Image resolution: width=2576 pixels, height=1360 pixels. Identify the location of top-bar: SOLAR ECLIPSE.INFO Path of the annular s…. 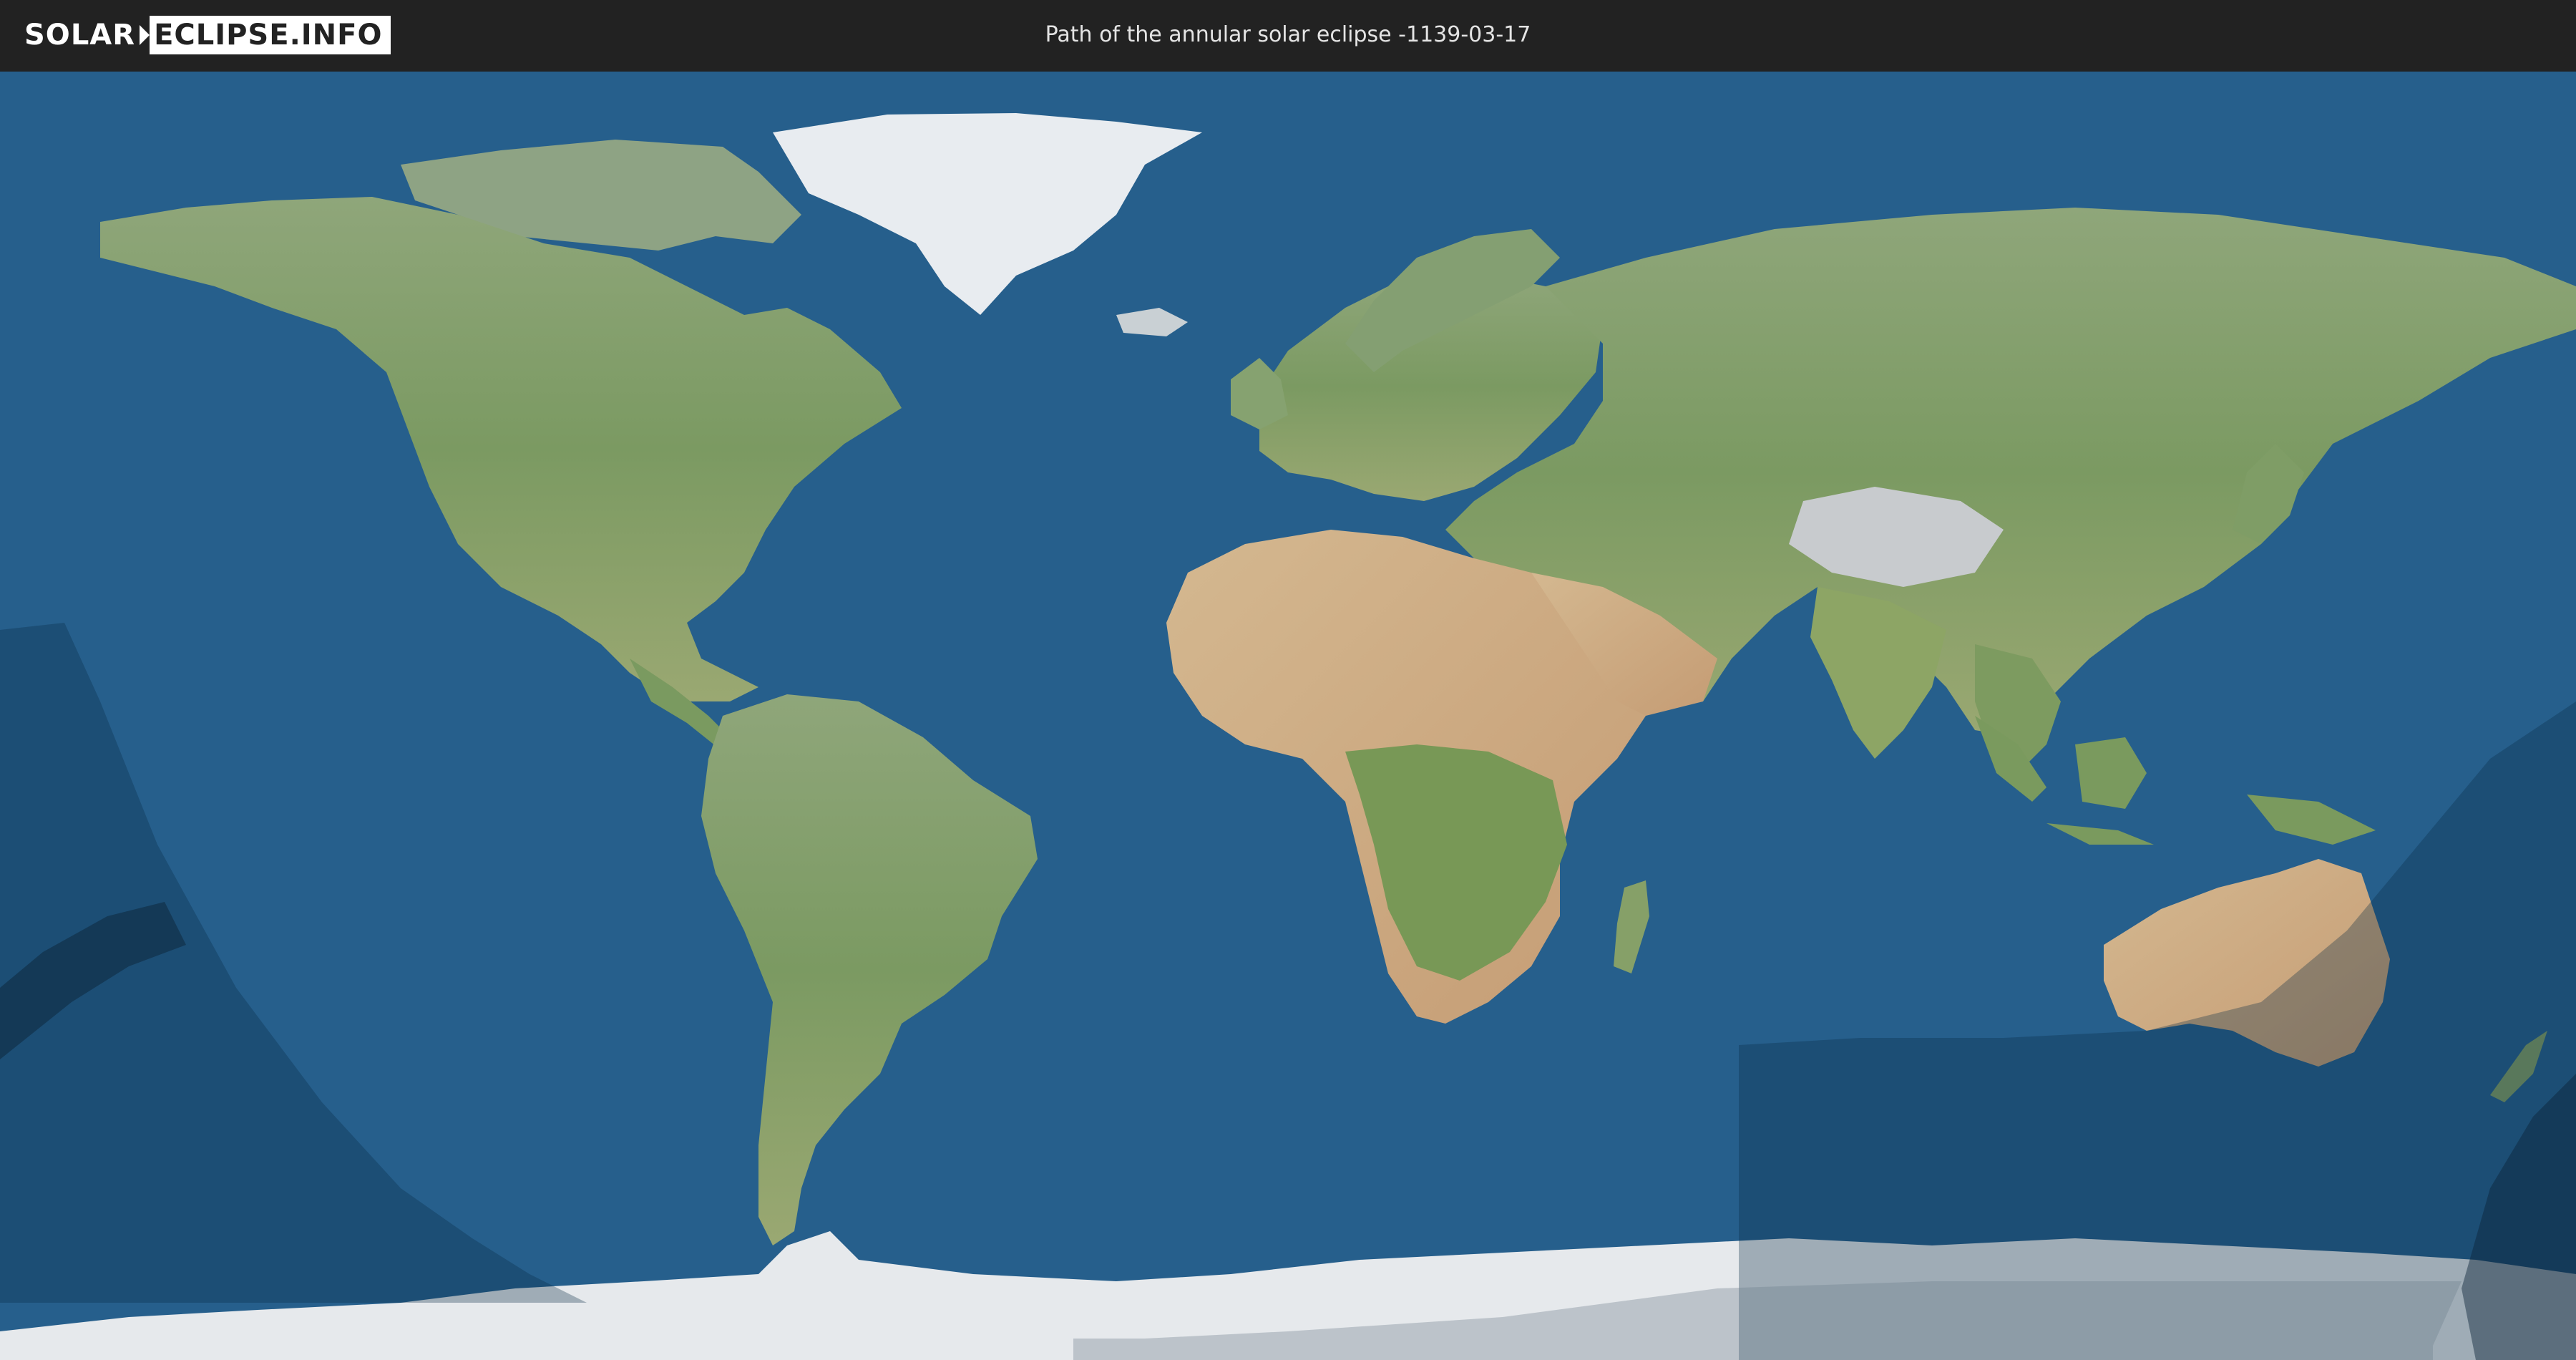
(1288, 36).